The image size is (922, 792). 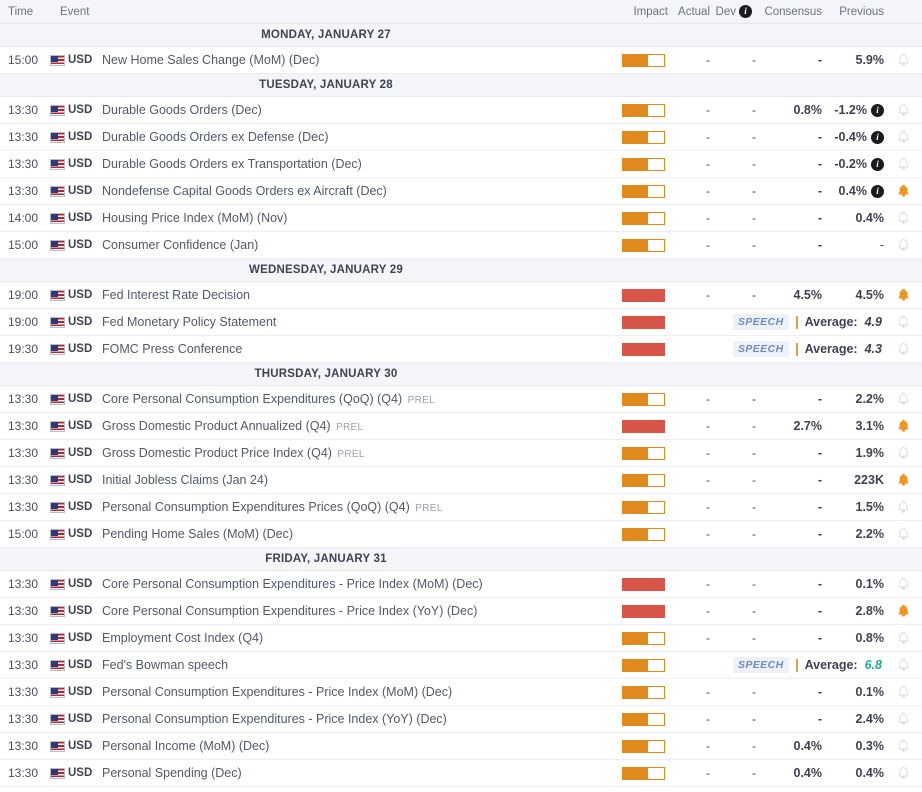 What do you see at coordinates (350, 245) in the screenshot?
I see `event-name-cell: Consumer Confidence (Jan)` at bounding box center [350, 245].